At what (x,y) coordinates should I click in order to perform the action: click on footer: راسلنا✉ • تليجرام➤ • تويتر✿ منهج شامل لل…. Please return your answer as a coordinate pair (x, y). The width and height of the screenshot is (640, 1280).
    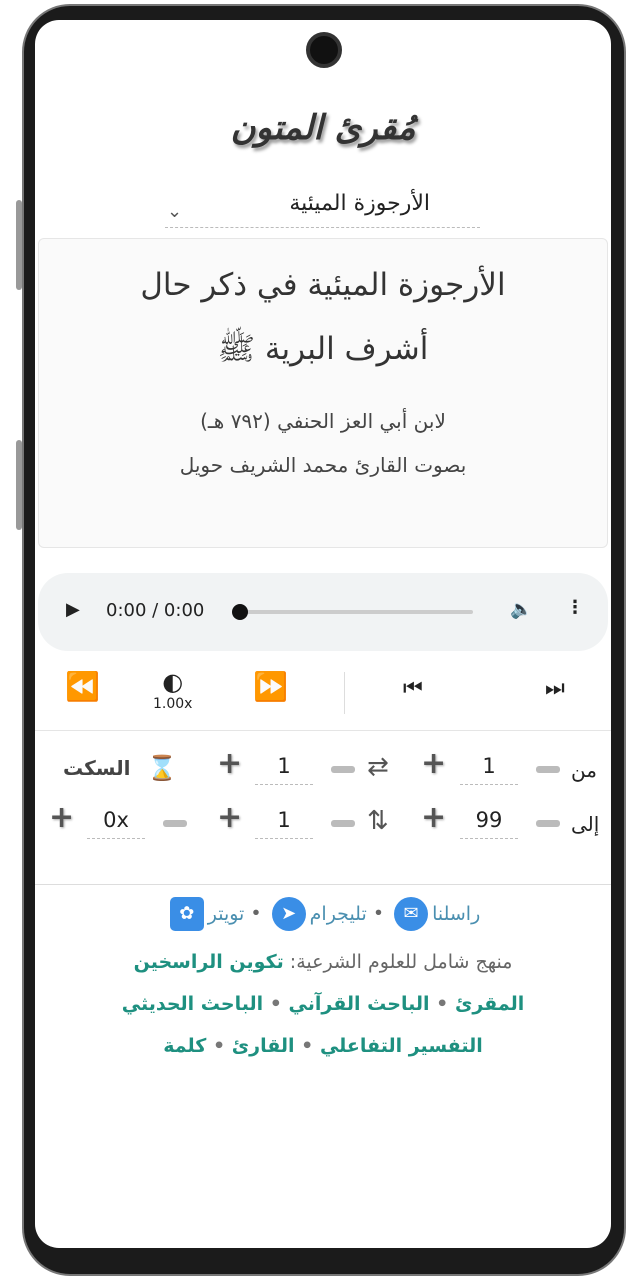
    Looking at the image, I should click on (323, 975).